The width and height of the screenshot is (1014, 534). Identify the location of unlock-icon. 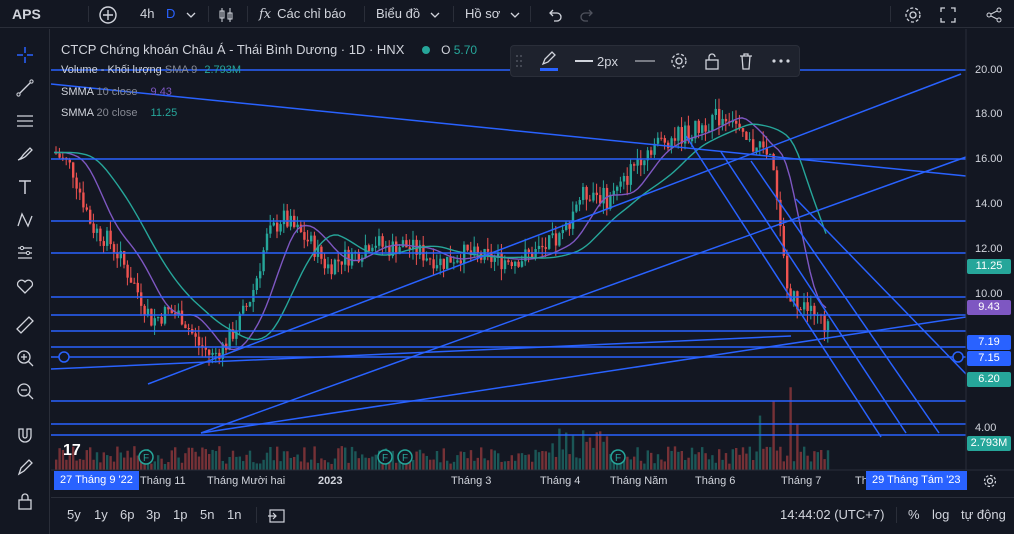
(712, 61).